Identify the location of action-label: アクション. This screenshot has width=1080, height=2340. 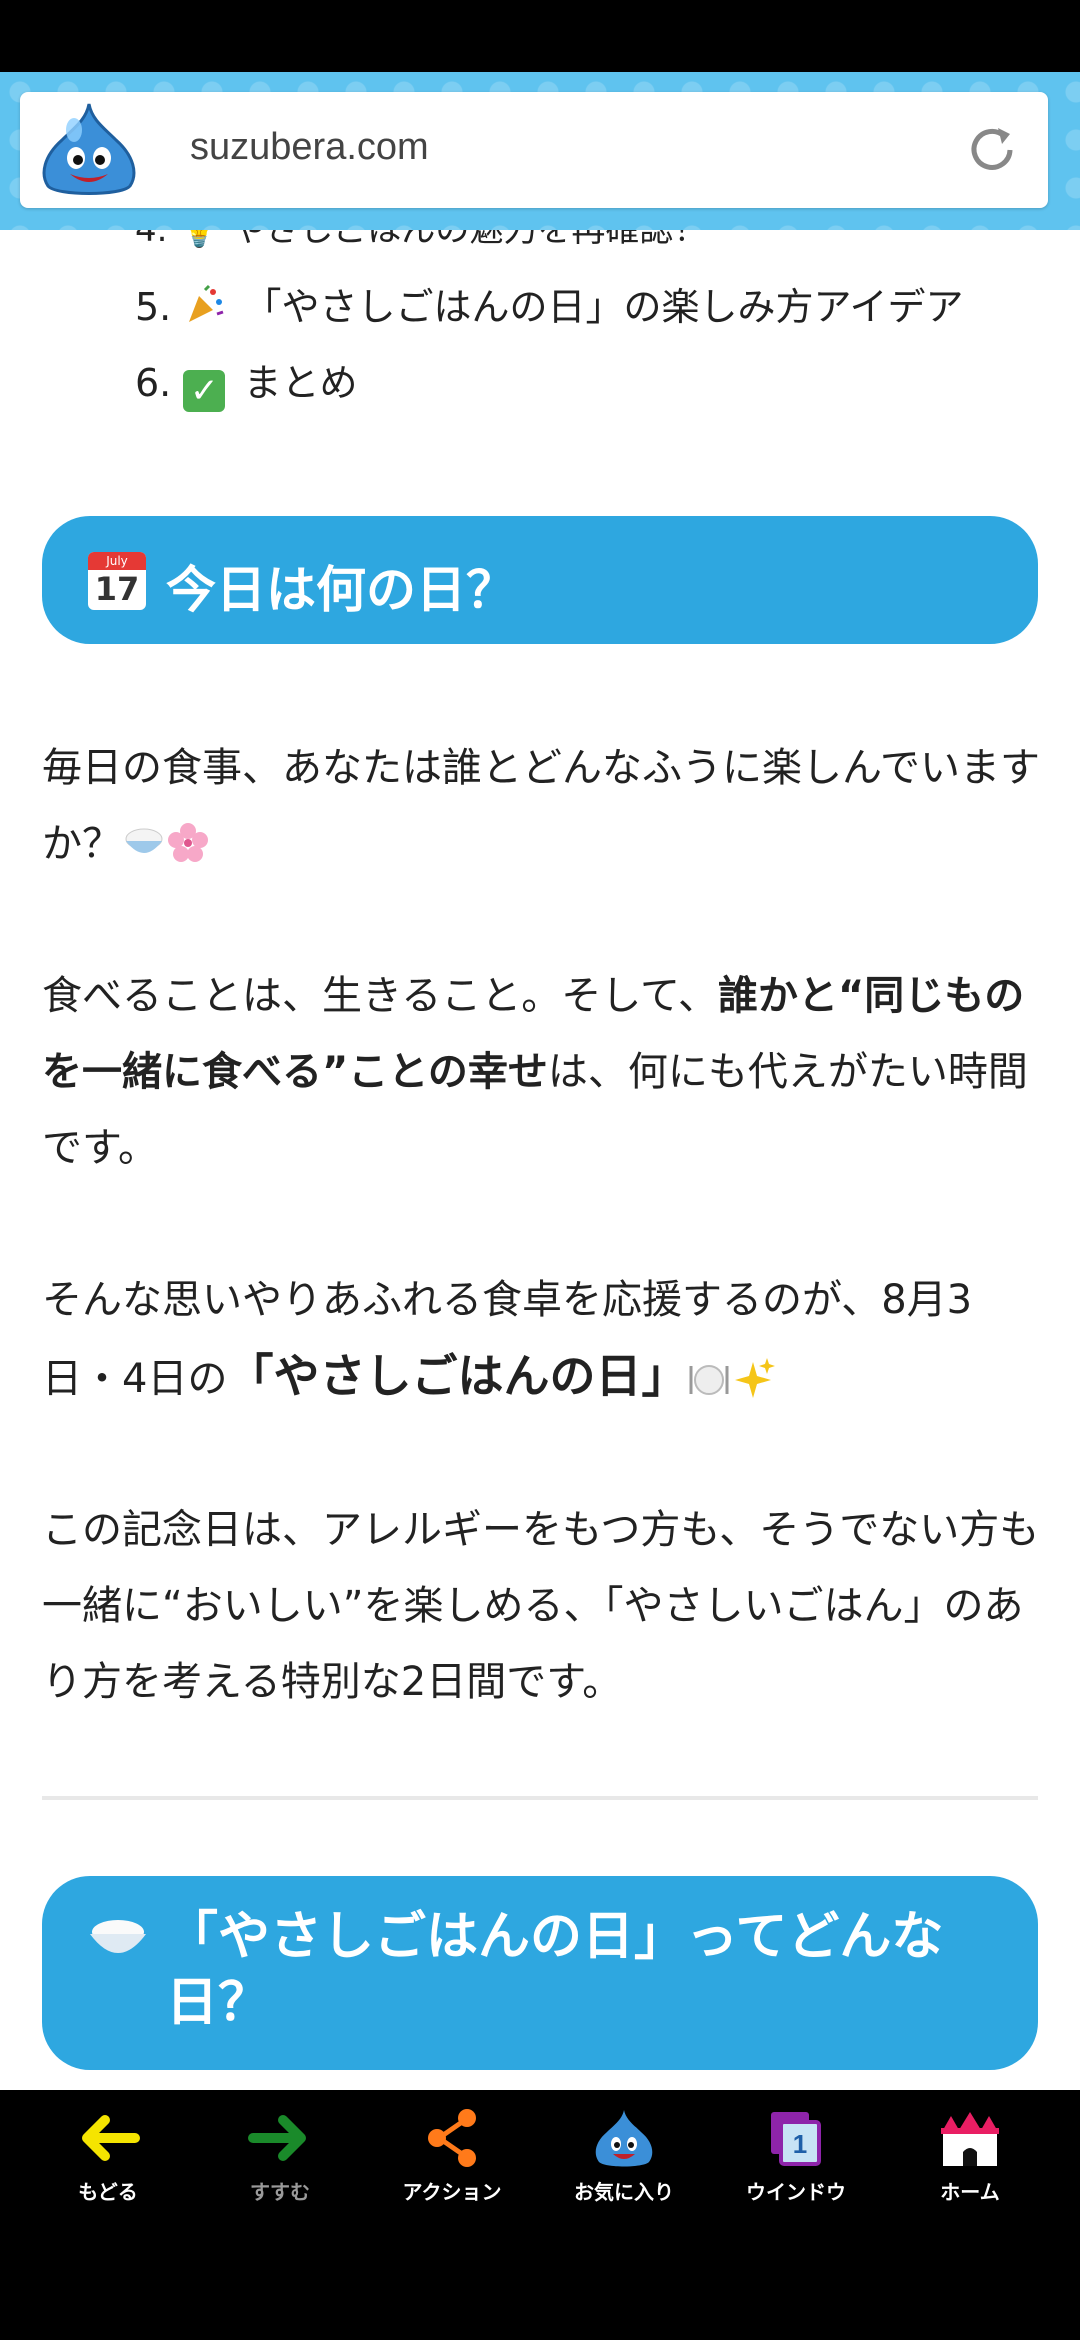
(452, 2192).